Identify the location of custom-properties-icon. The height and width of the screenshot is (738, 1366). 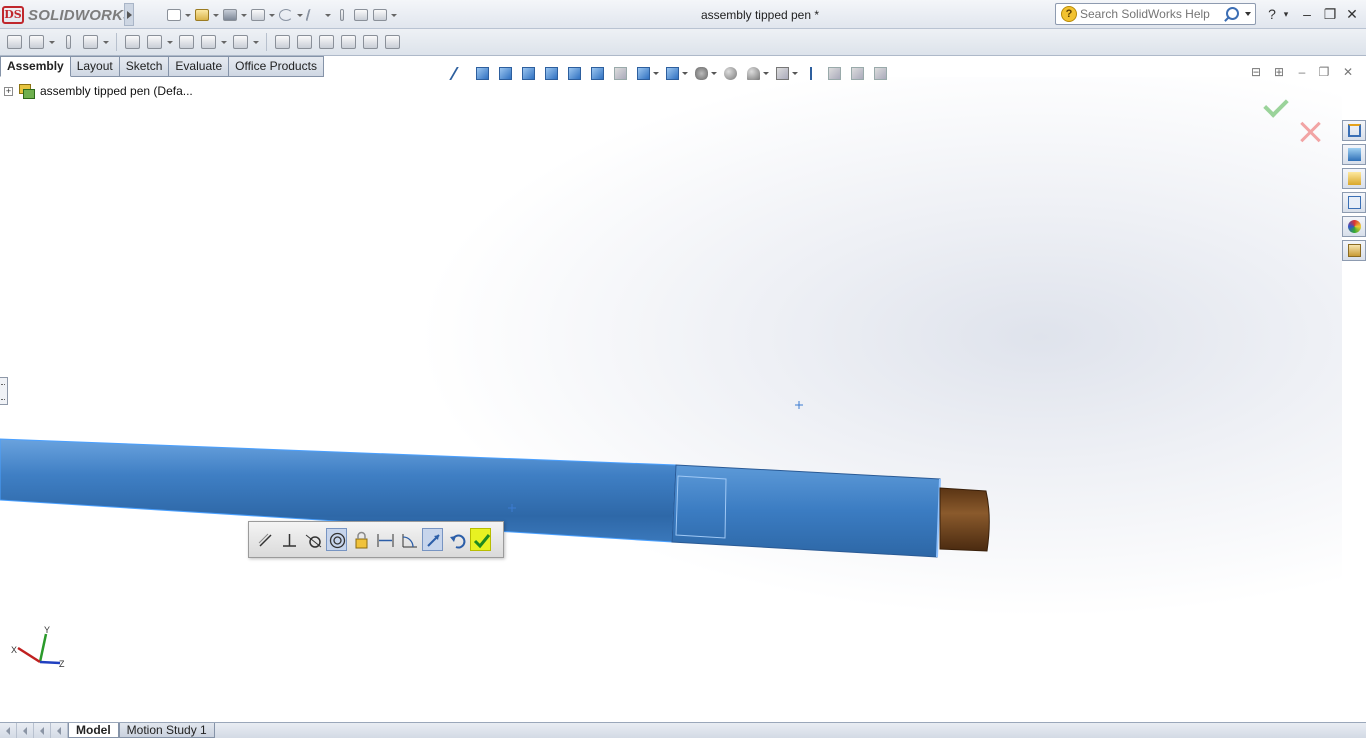
(1354, 250).